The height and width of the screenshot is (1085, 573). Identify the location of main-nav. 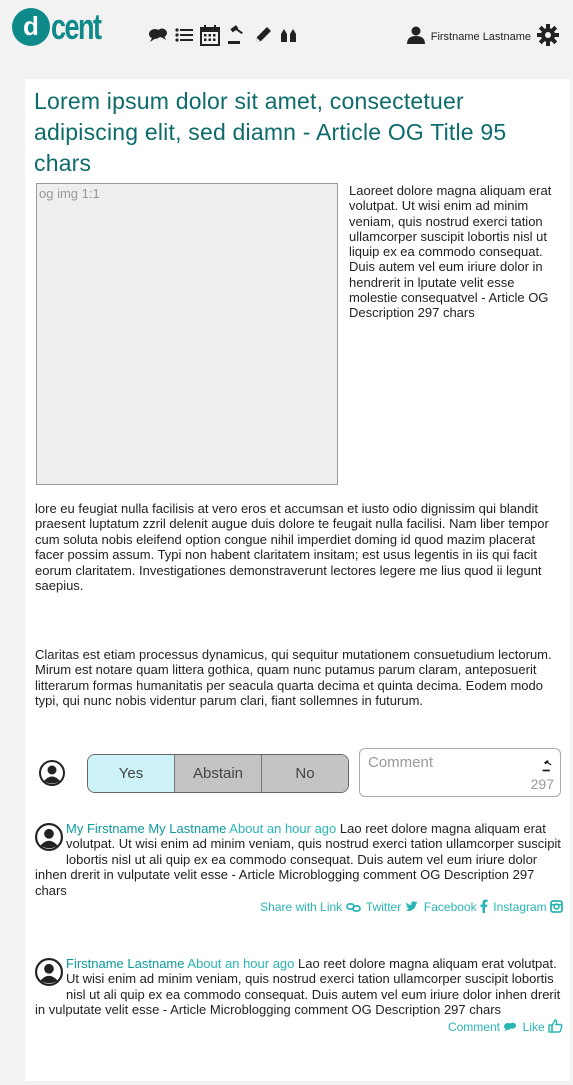
(223, 35).